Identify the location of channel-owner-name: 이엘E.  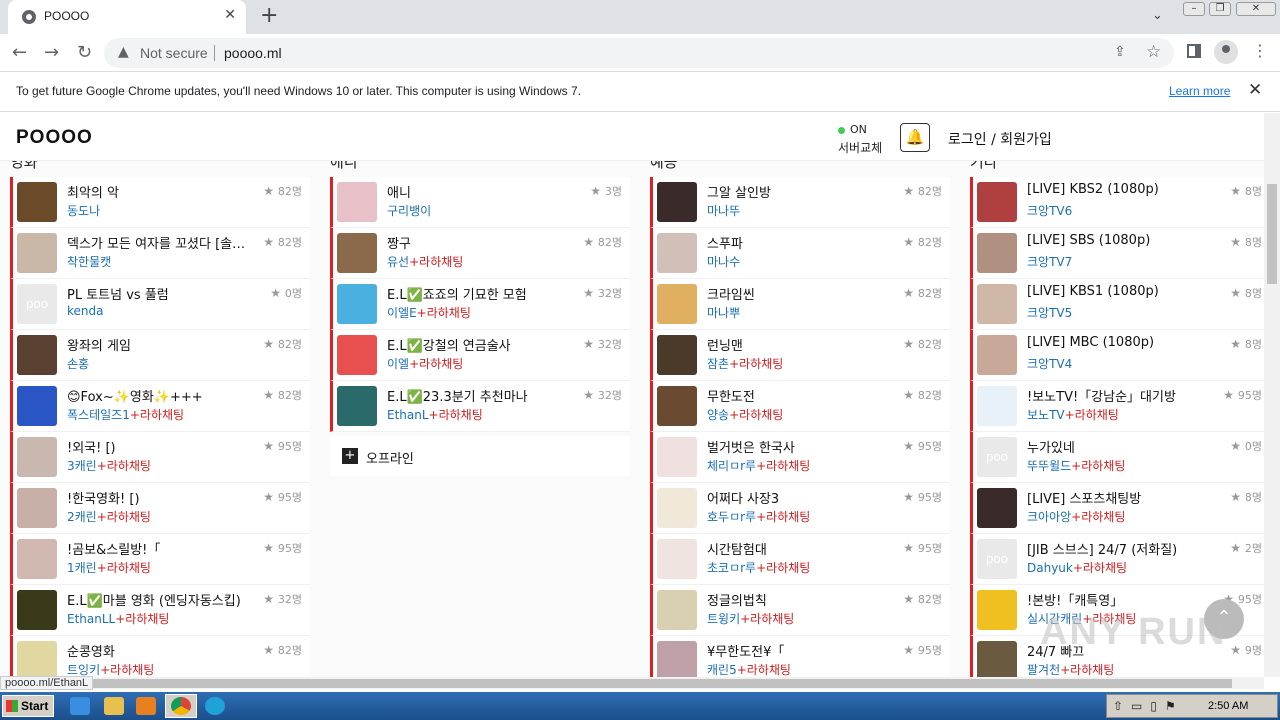
(402, 313).